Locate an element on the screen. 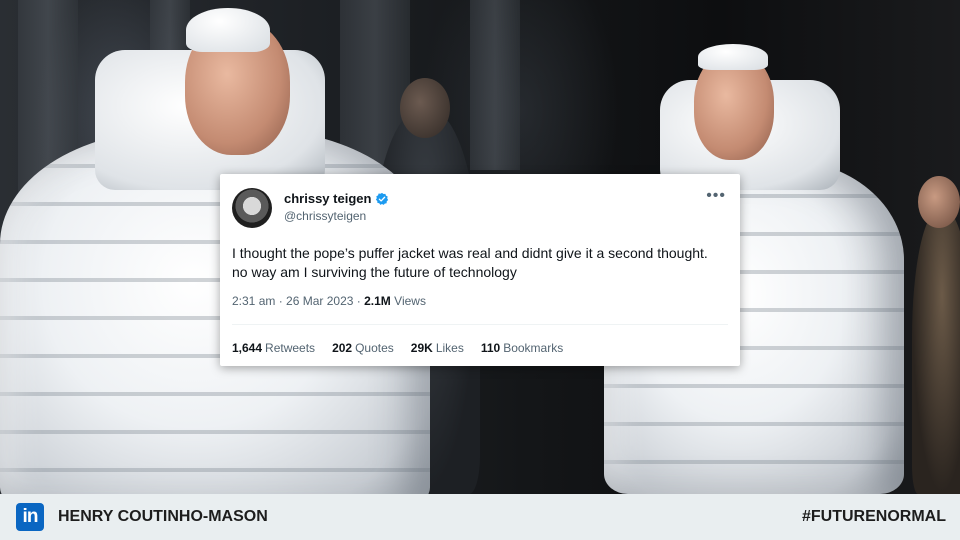 The image size is (960, 540). views-count: 2.1M is located at coordinates (377, 301).